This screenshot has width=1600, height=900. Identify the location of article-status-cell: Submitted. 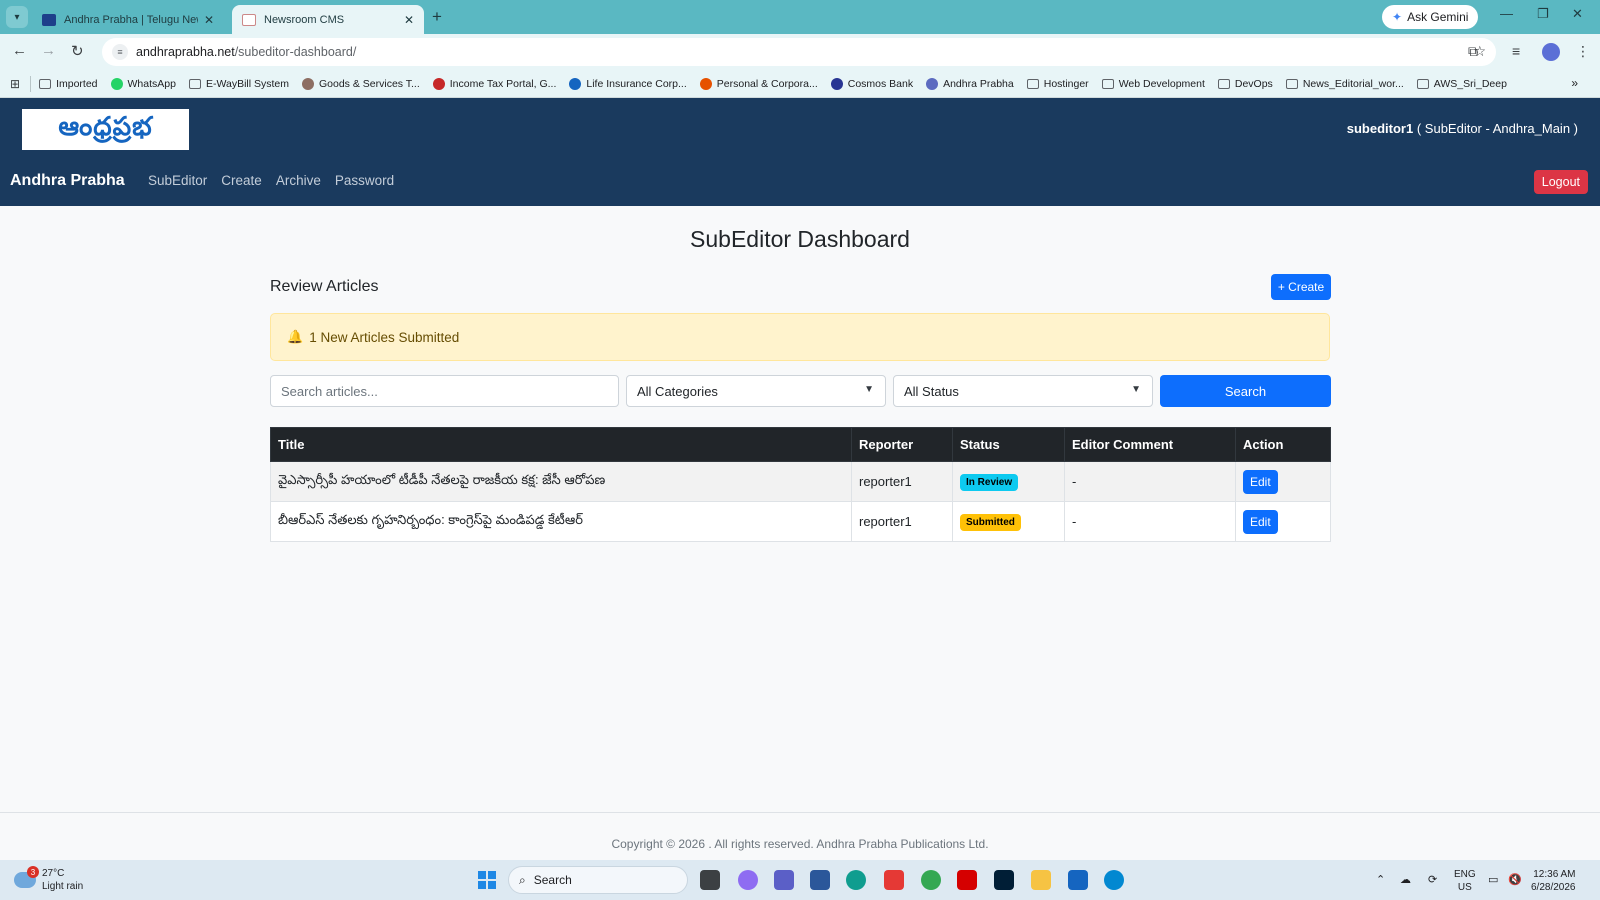
(1008, 521).